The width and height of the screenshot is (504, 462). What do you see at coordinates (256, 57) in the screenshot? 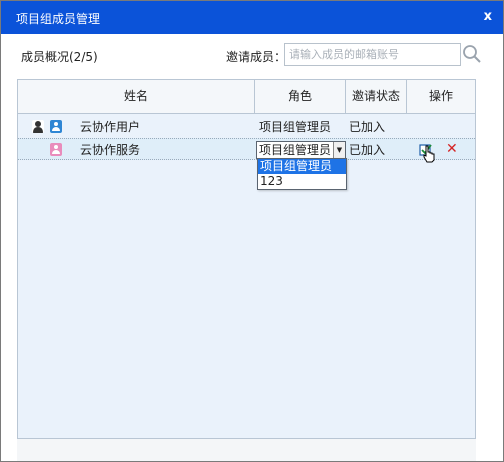
I see `invite-member-label: 邀请成员：` at bounding box center [256, 57].